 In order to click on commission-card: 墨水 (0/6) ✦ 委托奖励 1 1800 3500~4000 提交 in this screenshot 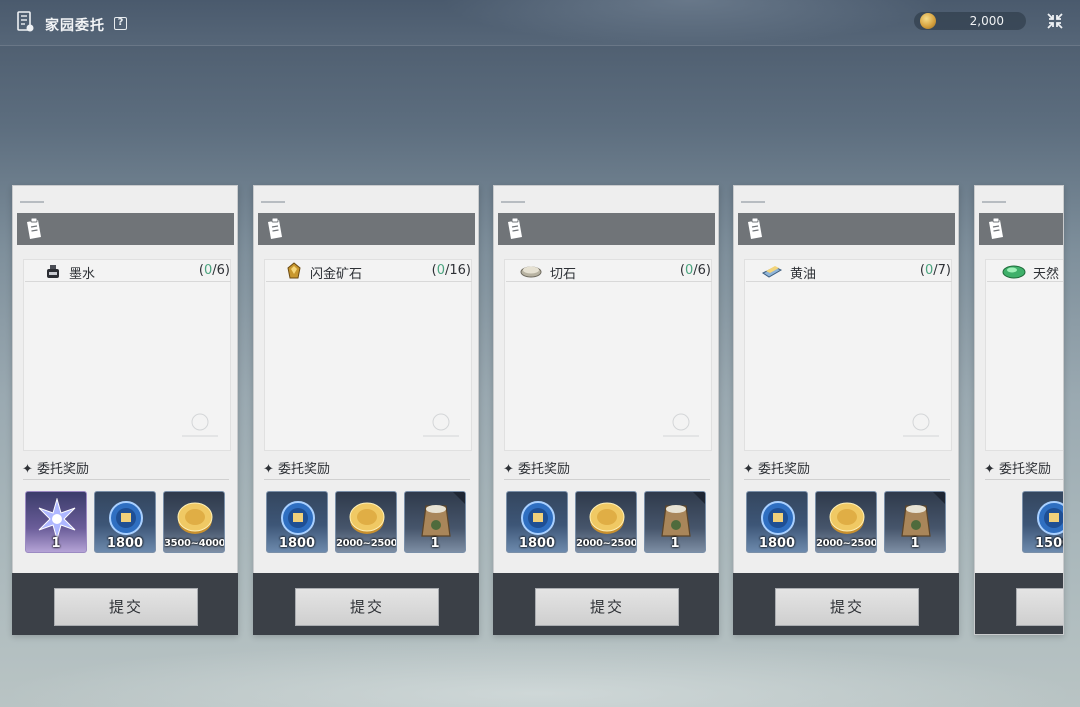, I will do `click(125, 410)`.